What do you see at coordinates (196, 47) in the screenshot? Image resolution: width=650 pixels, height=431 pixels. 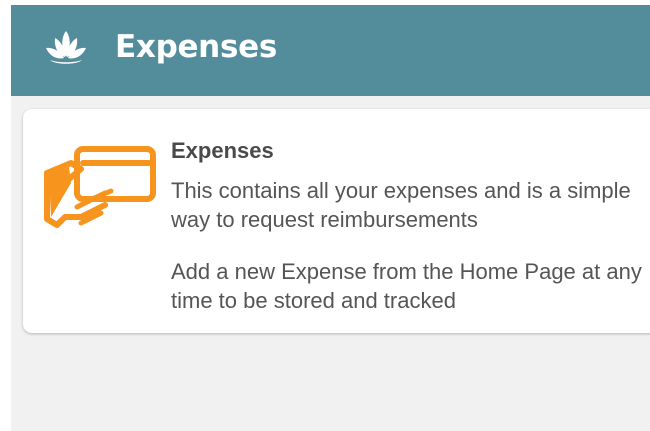 I see `page-title: Expenses` at bounding box center [196, 47].